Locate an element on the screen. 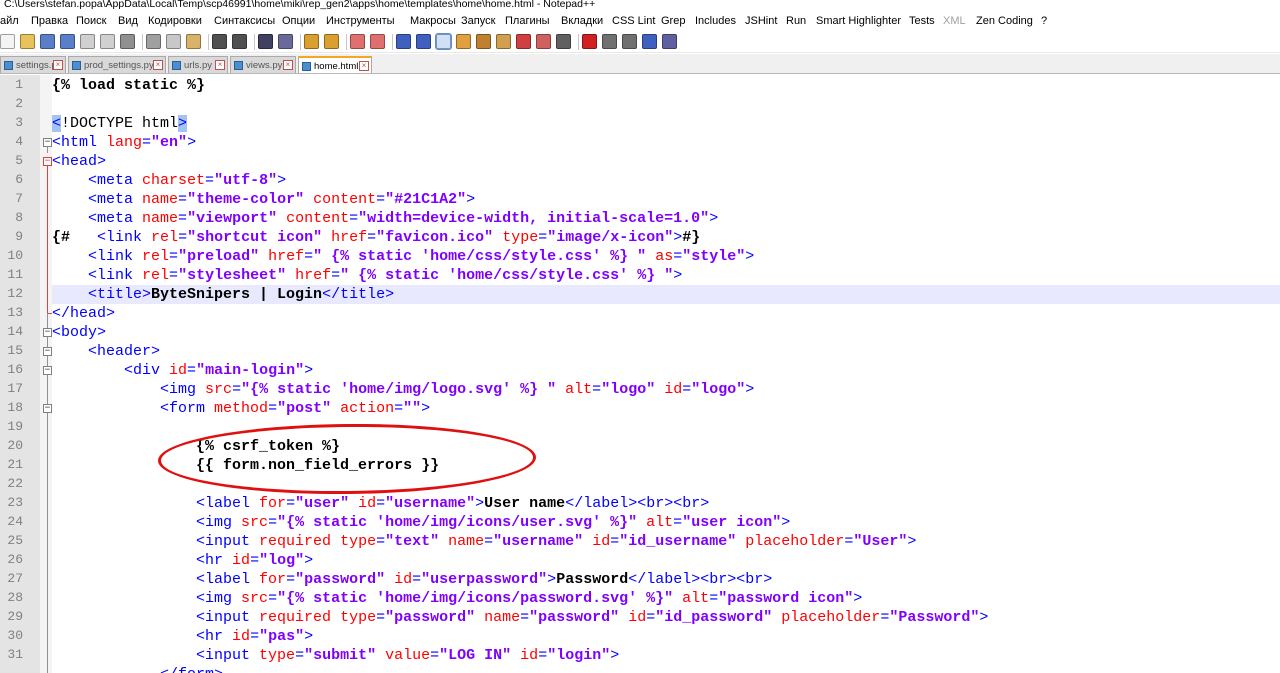 The image size is (1280, 673). save-icon is located at coordinates (47, 41).